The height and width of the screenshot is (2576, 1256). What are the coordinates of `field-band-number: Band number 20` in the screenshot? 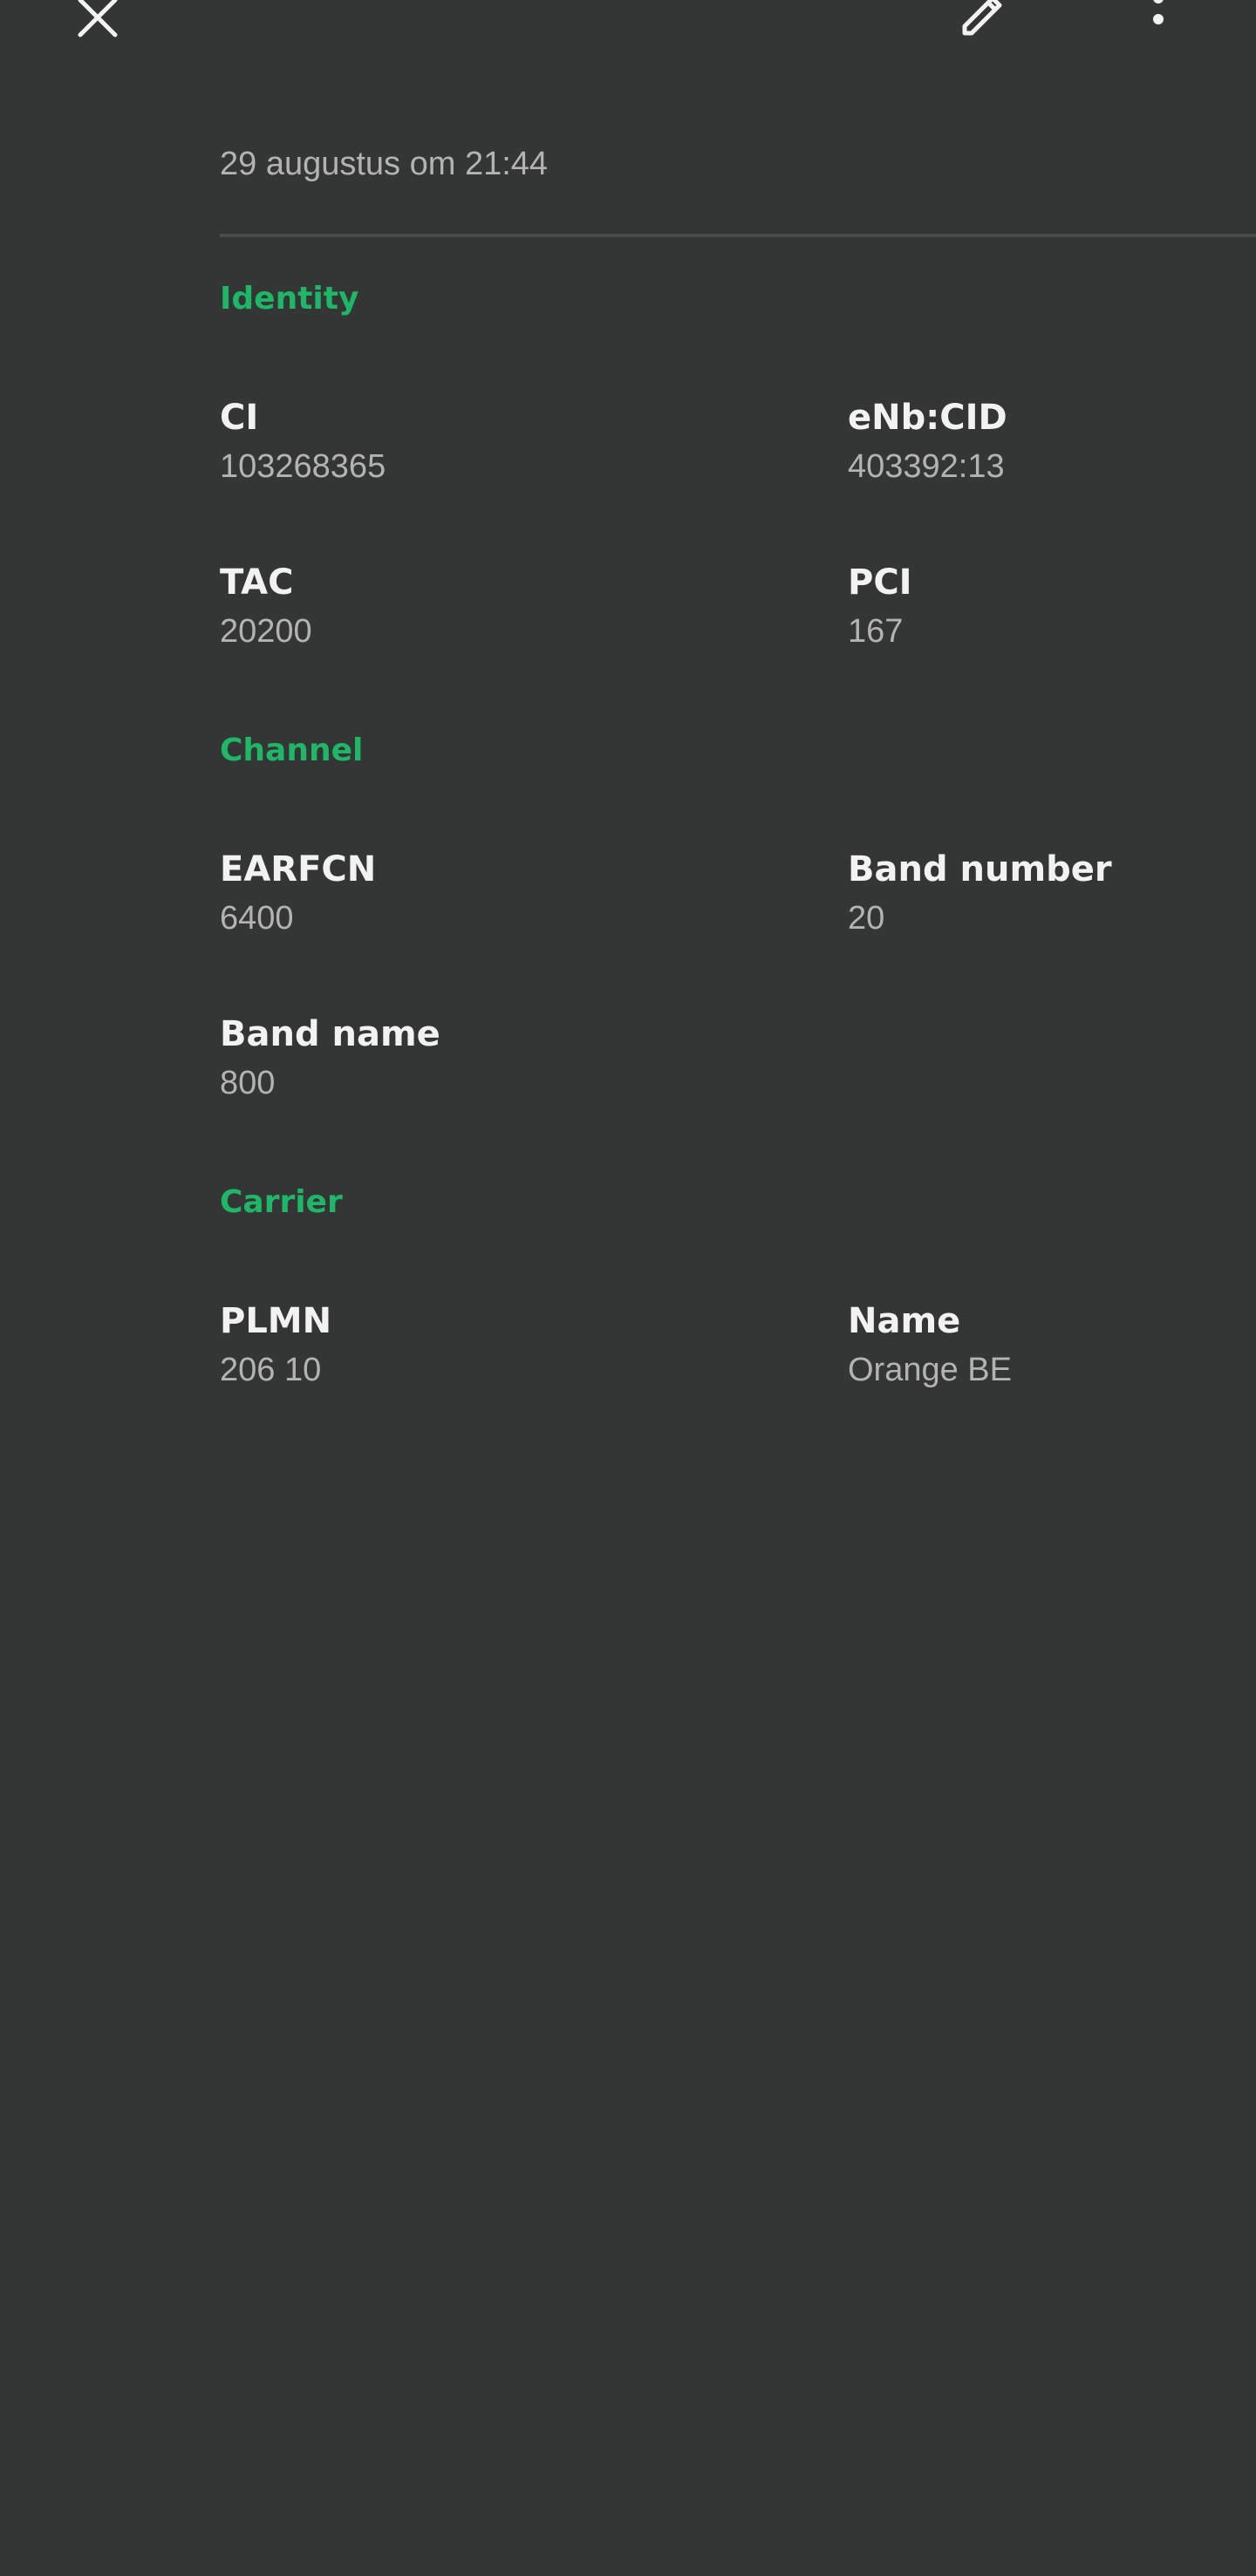 It's located at (1052, 893).